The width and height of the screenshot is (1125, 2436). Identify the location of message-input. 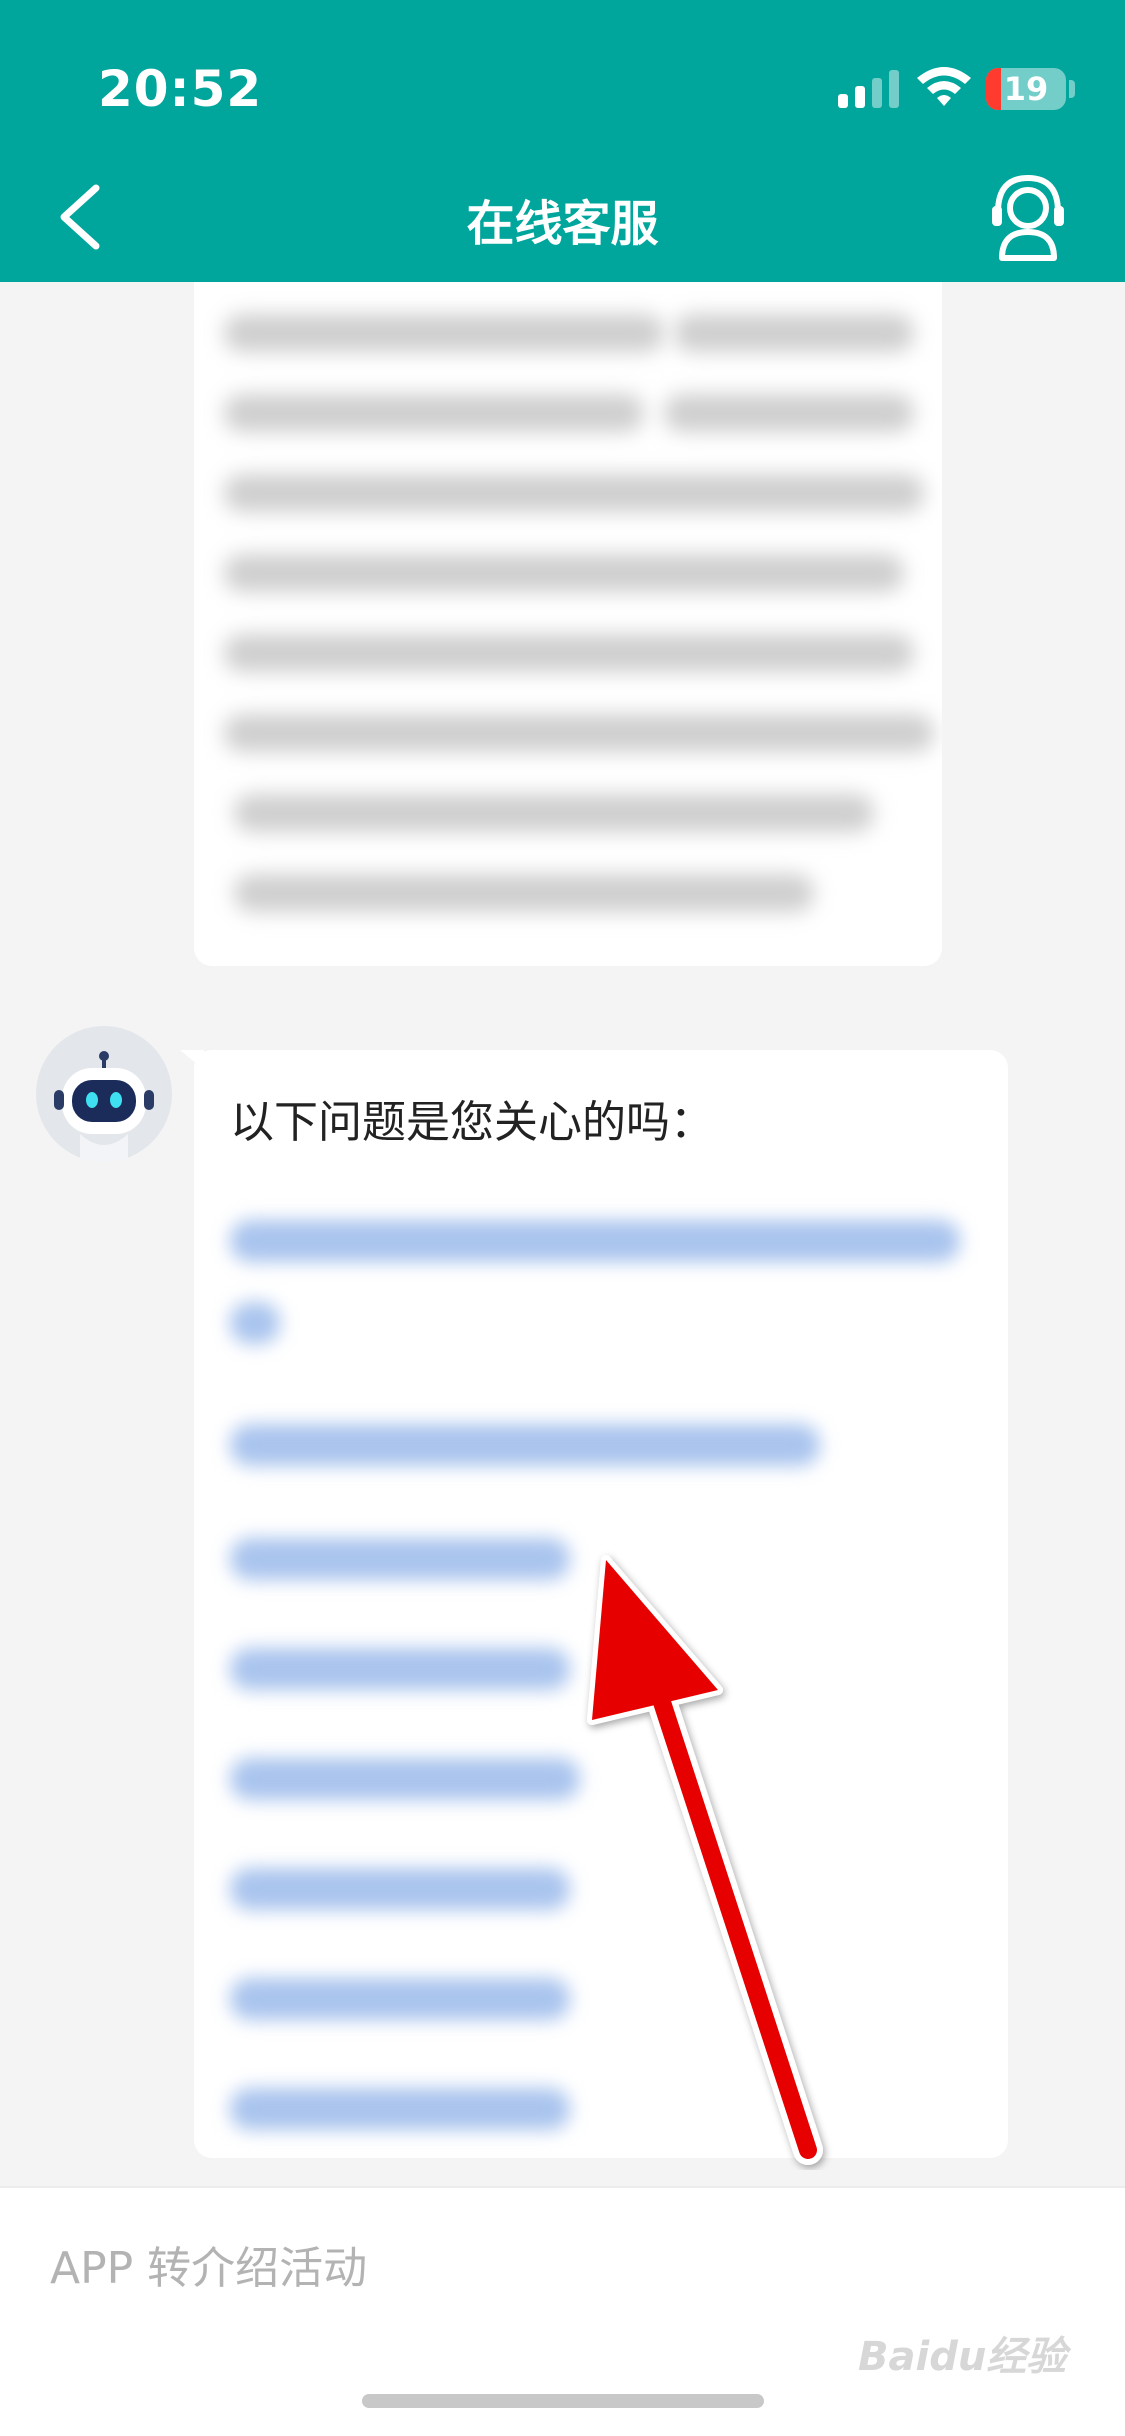
(550, 2268).